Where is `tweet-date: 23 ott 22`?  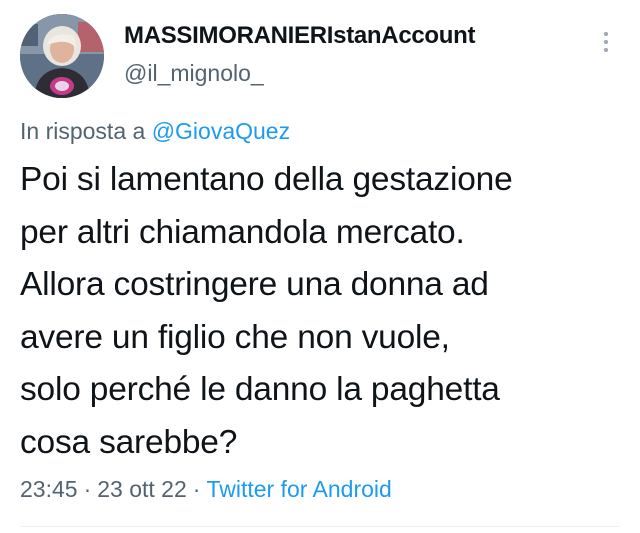
tweet-date: 23 ott 22 is located at coordinates (142, 489).